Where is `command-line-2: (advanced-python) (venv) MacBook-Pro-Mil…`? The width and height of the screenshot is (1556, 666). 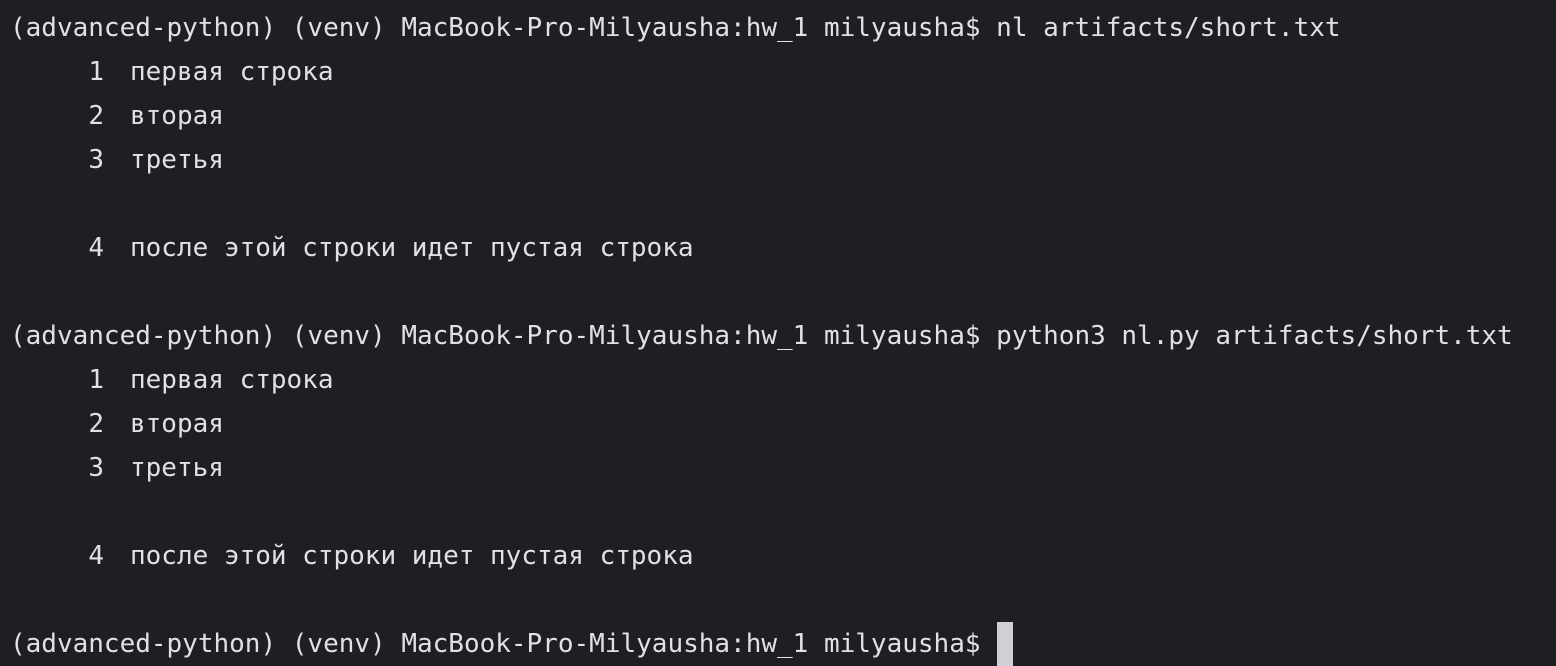
command-line-2: (advanced-python) (venv) MacBook-Pro-Mil… is located at coordinates (783, 336).